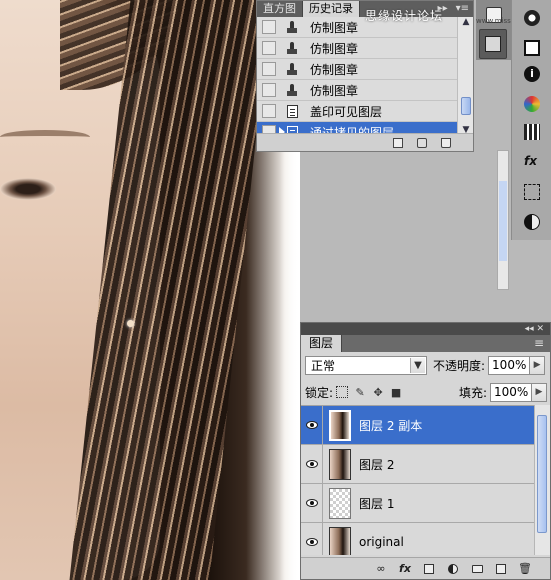 This screenshot has height=580, width=551. I want to click on link-icon: ∞, so click(381, 569).